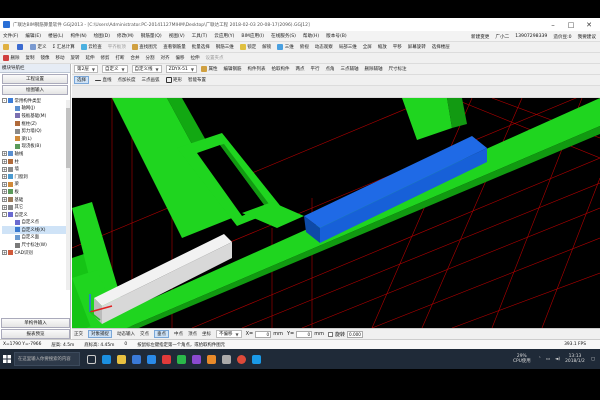 This screenshot has height=400, width=600. What do you see at coordinates (126, 334) in the screenshot?
I see `dynamic-input-toggle: 动态输入` at bounding box center [126, 334].